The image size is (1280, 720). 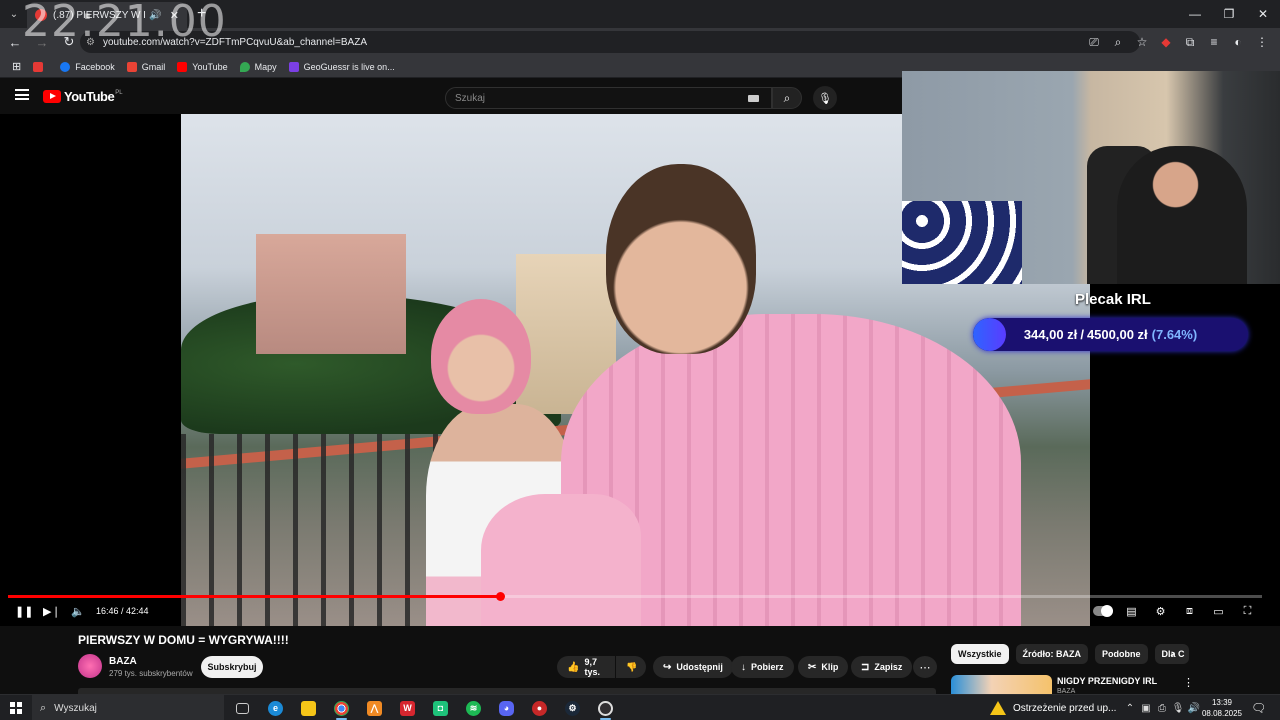 I want to click on next-button: ▶❘, so click(x=52, y=611).